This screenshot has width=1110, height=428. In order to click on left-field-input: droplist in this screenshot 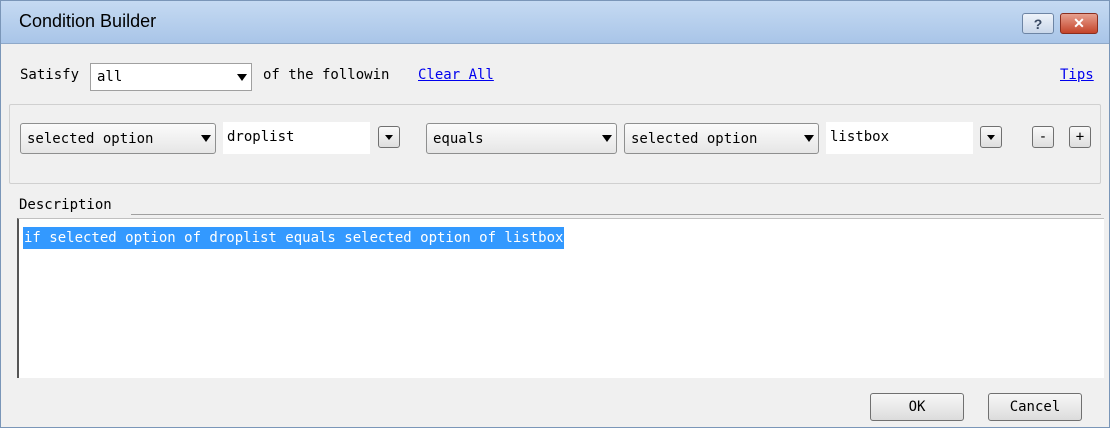, I will do `click(296, 138)`.